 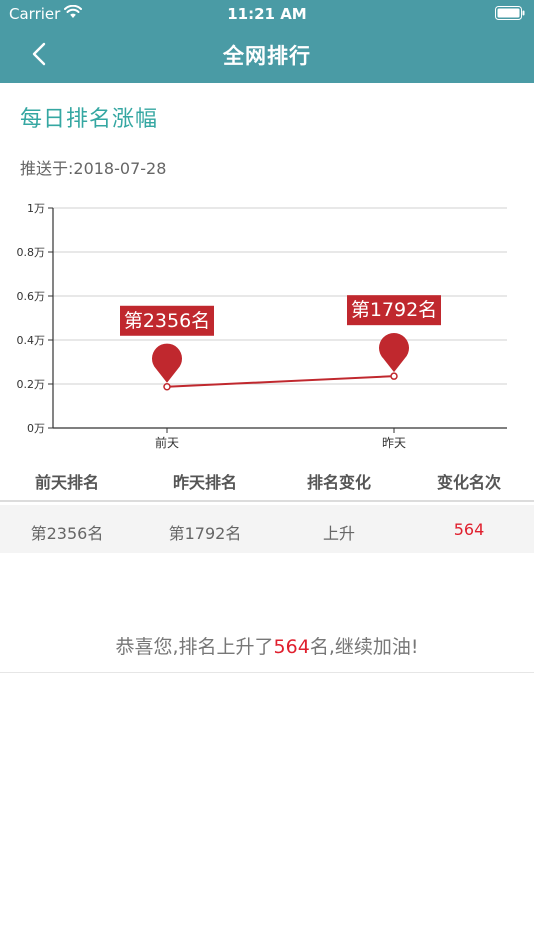 I want to click on table-header: 前天排名 昨天排名 排名变化 变化名次, so click(x=267, y=481).